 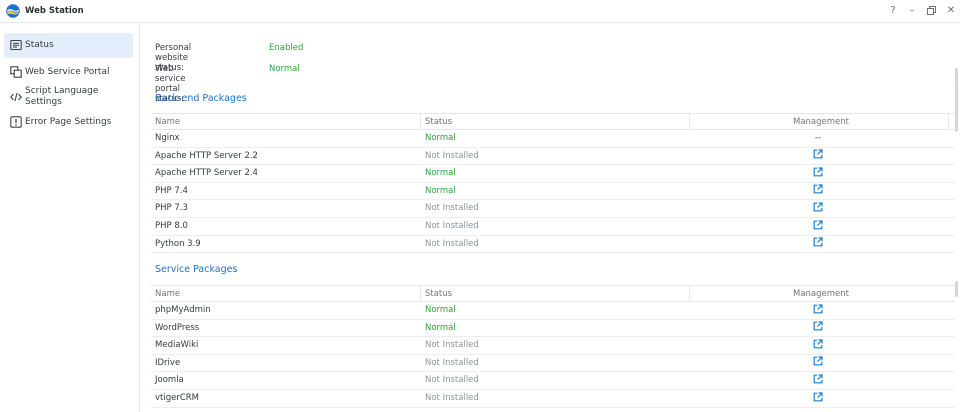 I want to click on table-row: Nginx Normal --, so click(x=553, y=139).